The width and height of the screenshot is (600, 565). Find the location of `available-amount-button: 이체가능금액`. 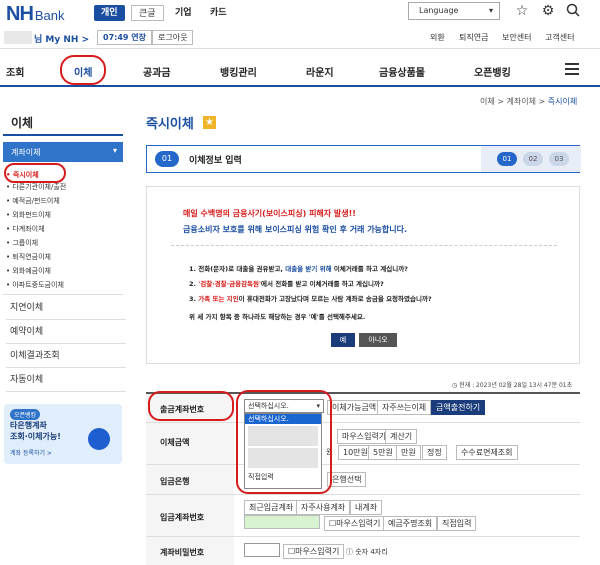

available-amount-button: 이체가능금액 is located at coordinates (354, 407).